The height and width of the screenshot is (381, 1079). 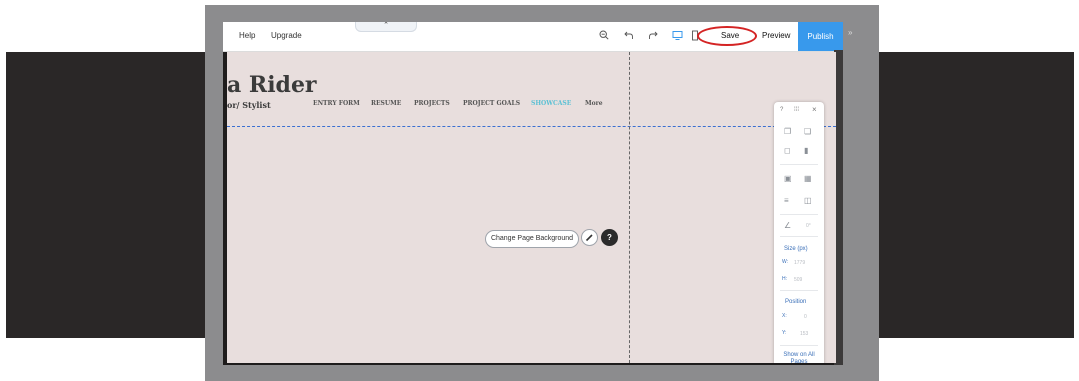 What do you see at coordinates (787, 150) in the screenshot?
I see `duplicate-icon: ◻` at bounding box center [787, 150].